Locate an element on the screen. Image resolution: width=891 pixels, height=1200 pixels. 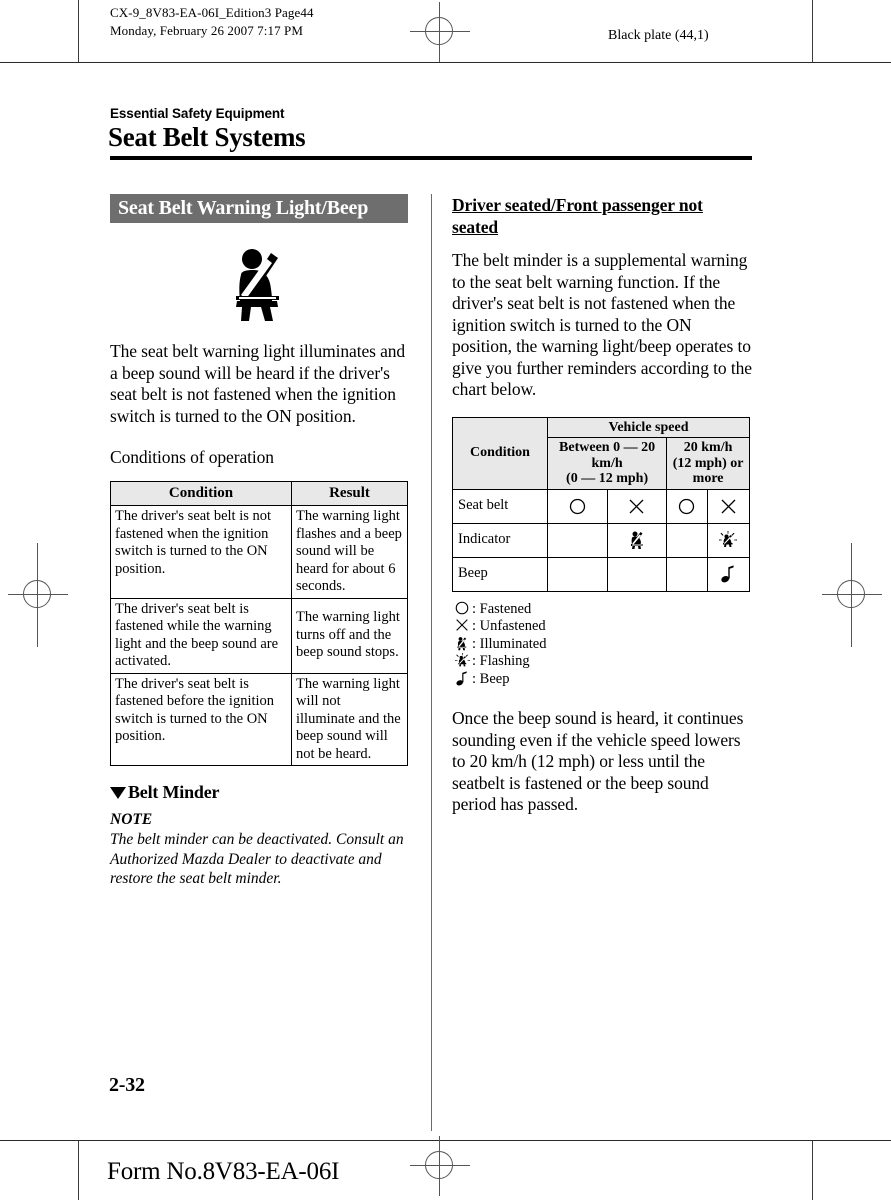
seat-belt-warning-icon-wrap is located at coordinates (259, 284).